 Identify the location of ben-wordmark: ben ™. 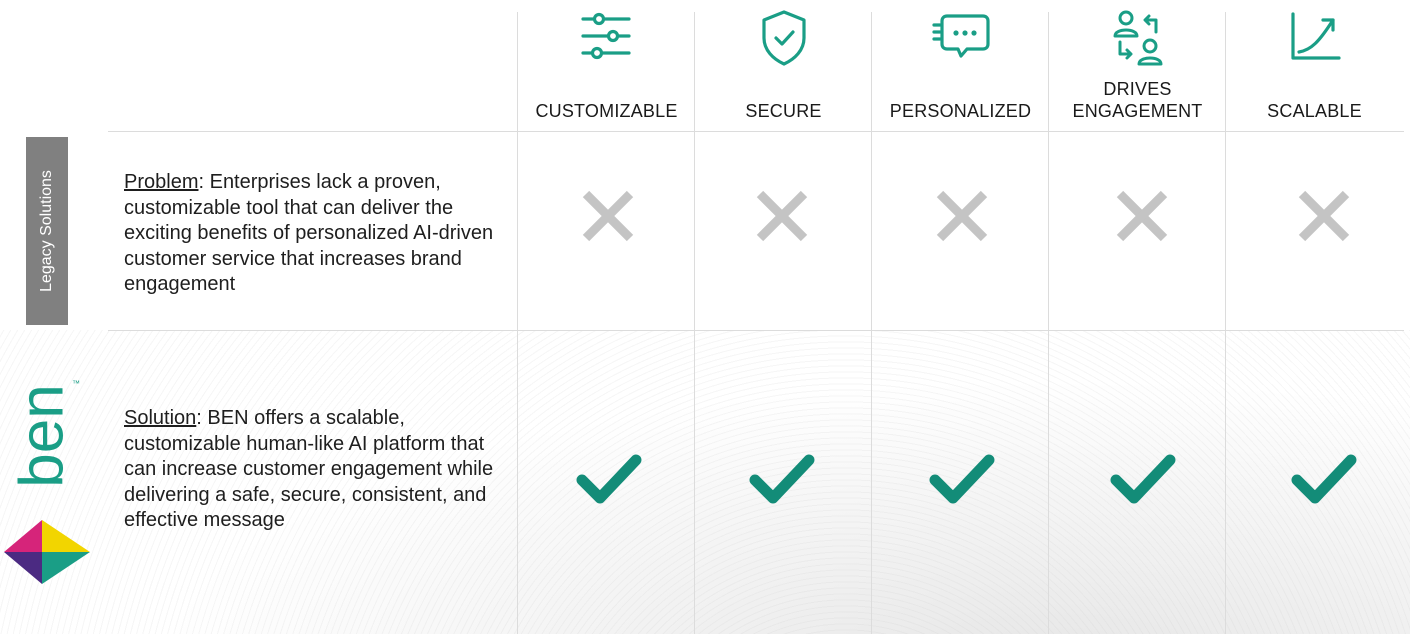
(45, 433).